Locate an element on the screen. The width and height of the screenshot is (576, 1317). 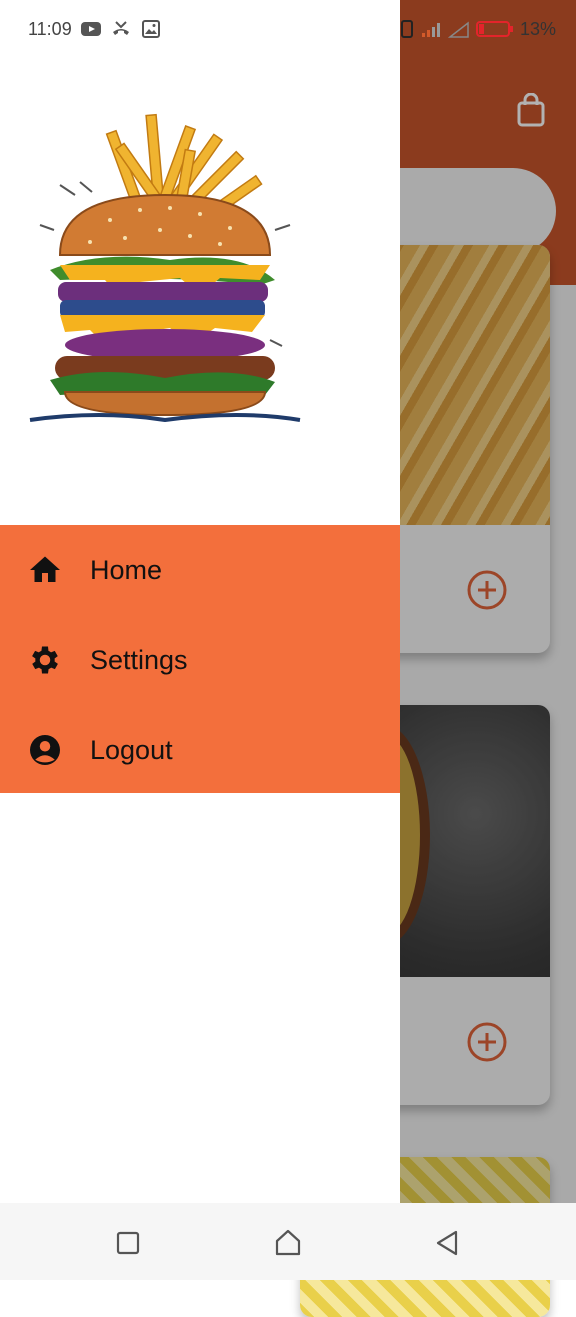
missed-call-icon is located at coordinates (120, 28).